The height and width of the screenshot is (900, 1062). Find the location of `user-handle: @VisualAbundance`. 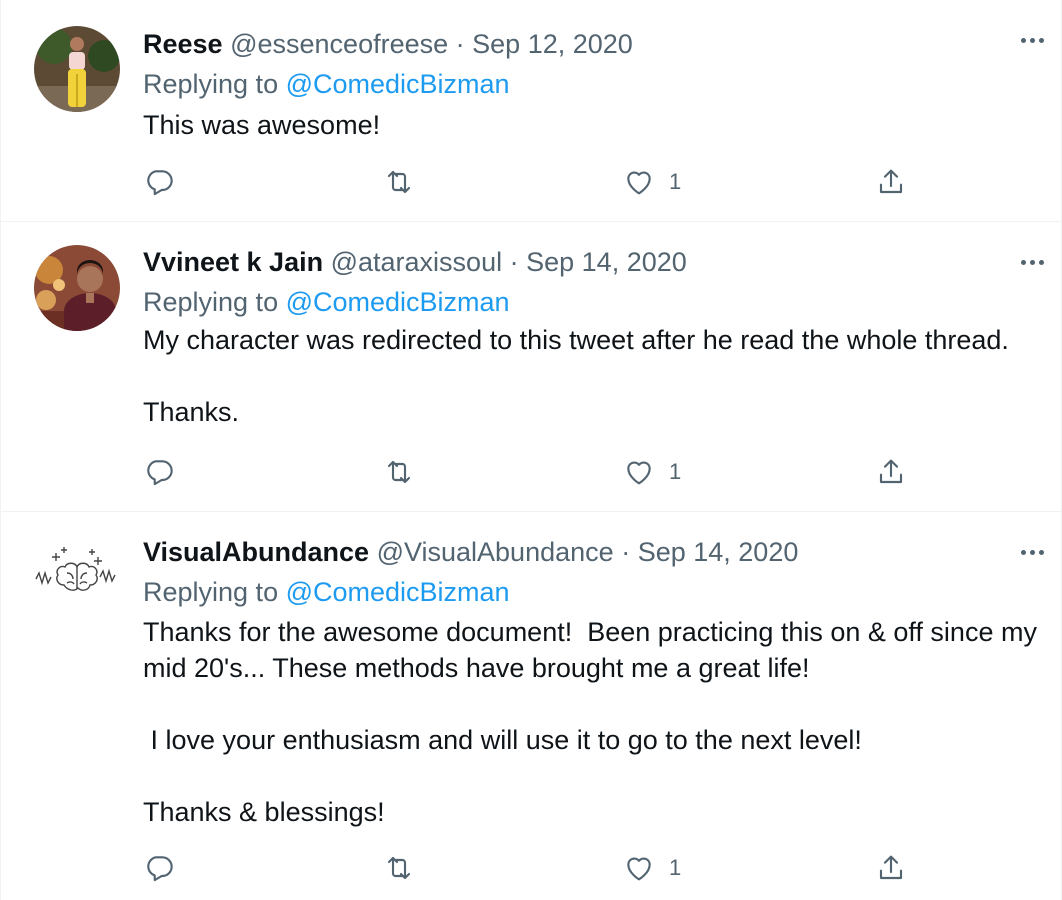

user-handle: @VisualAbundance is located at coordinates (495, 552).